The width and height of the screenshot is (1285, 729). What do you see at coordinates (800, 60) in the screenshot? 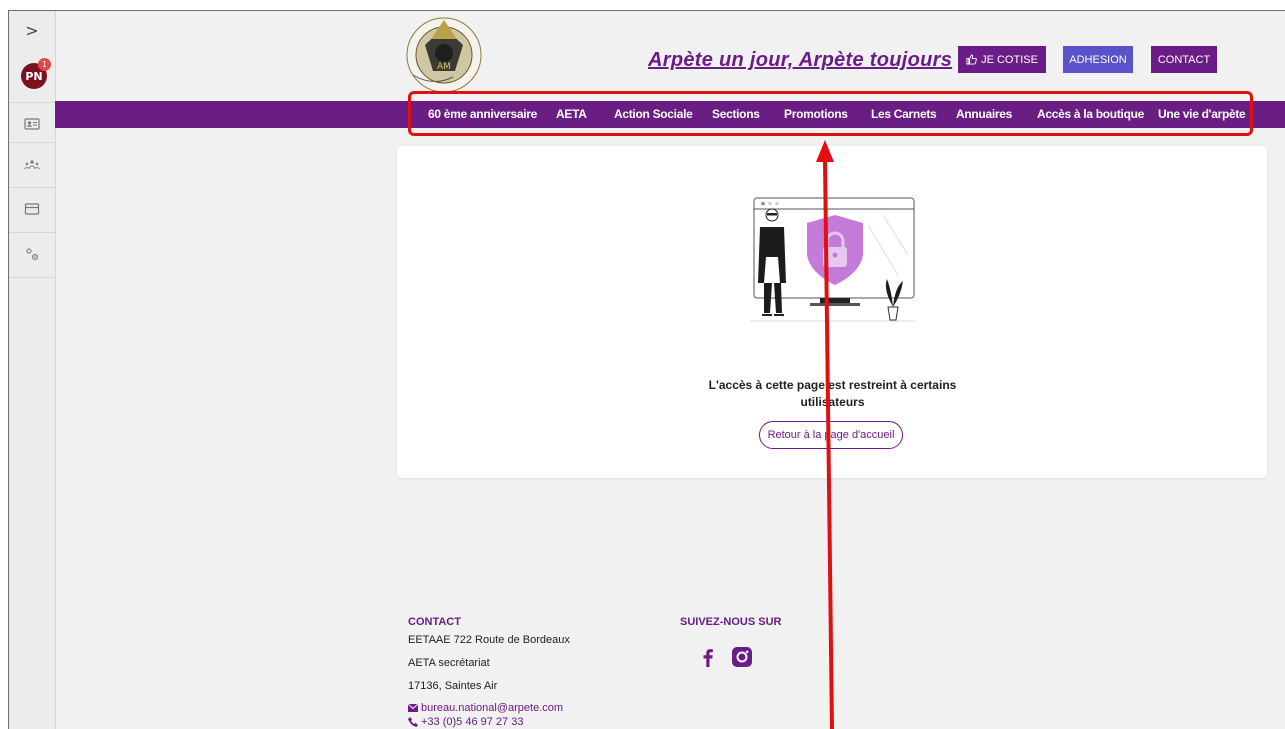
I see `site-tagline: Arpète un jour, Arpète toujours` at bounding box center [800, 60].